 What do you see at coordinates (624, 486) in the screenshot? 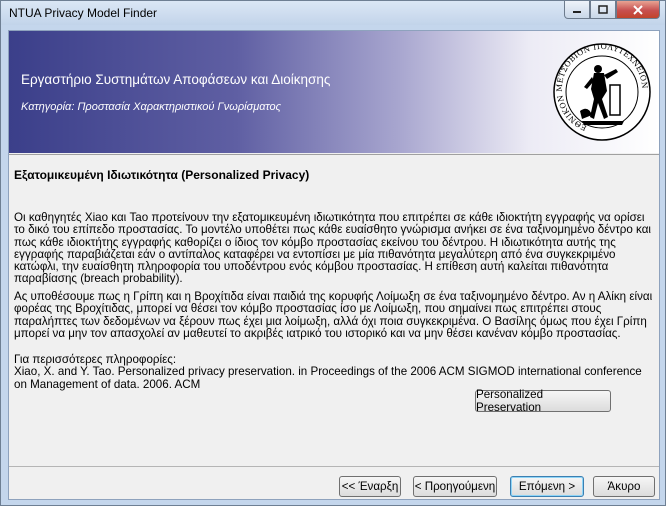
I see `cancel-button: Άκυρο` at bounding box center [624, 486].